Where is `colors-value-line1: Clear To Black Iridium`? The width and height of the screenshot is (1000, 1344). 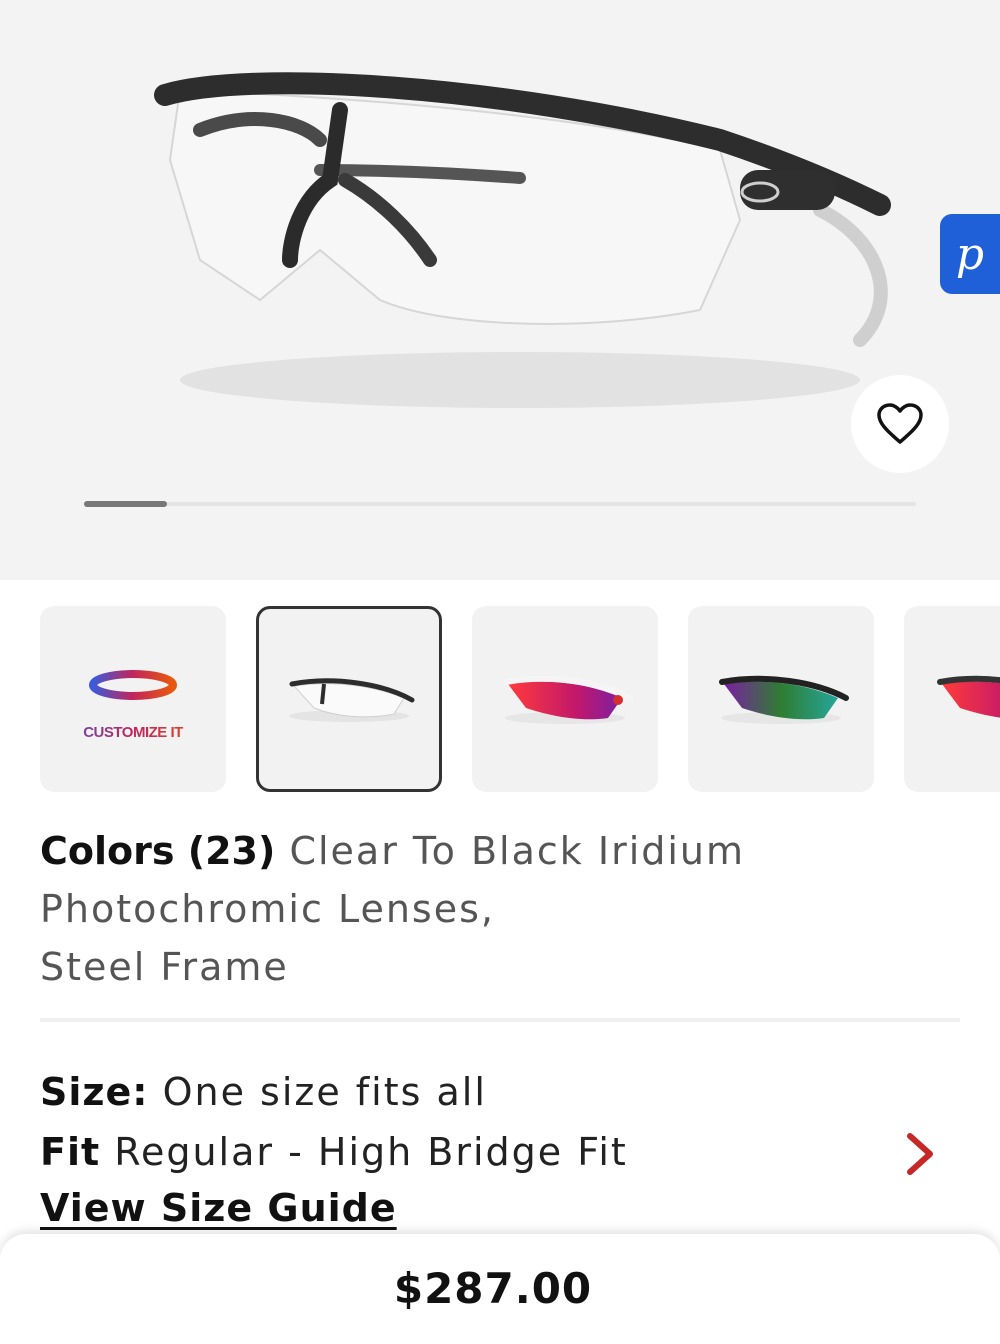
colors-value-line1: Clear To Black Iridium is located at coordinates (517, 851).